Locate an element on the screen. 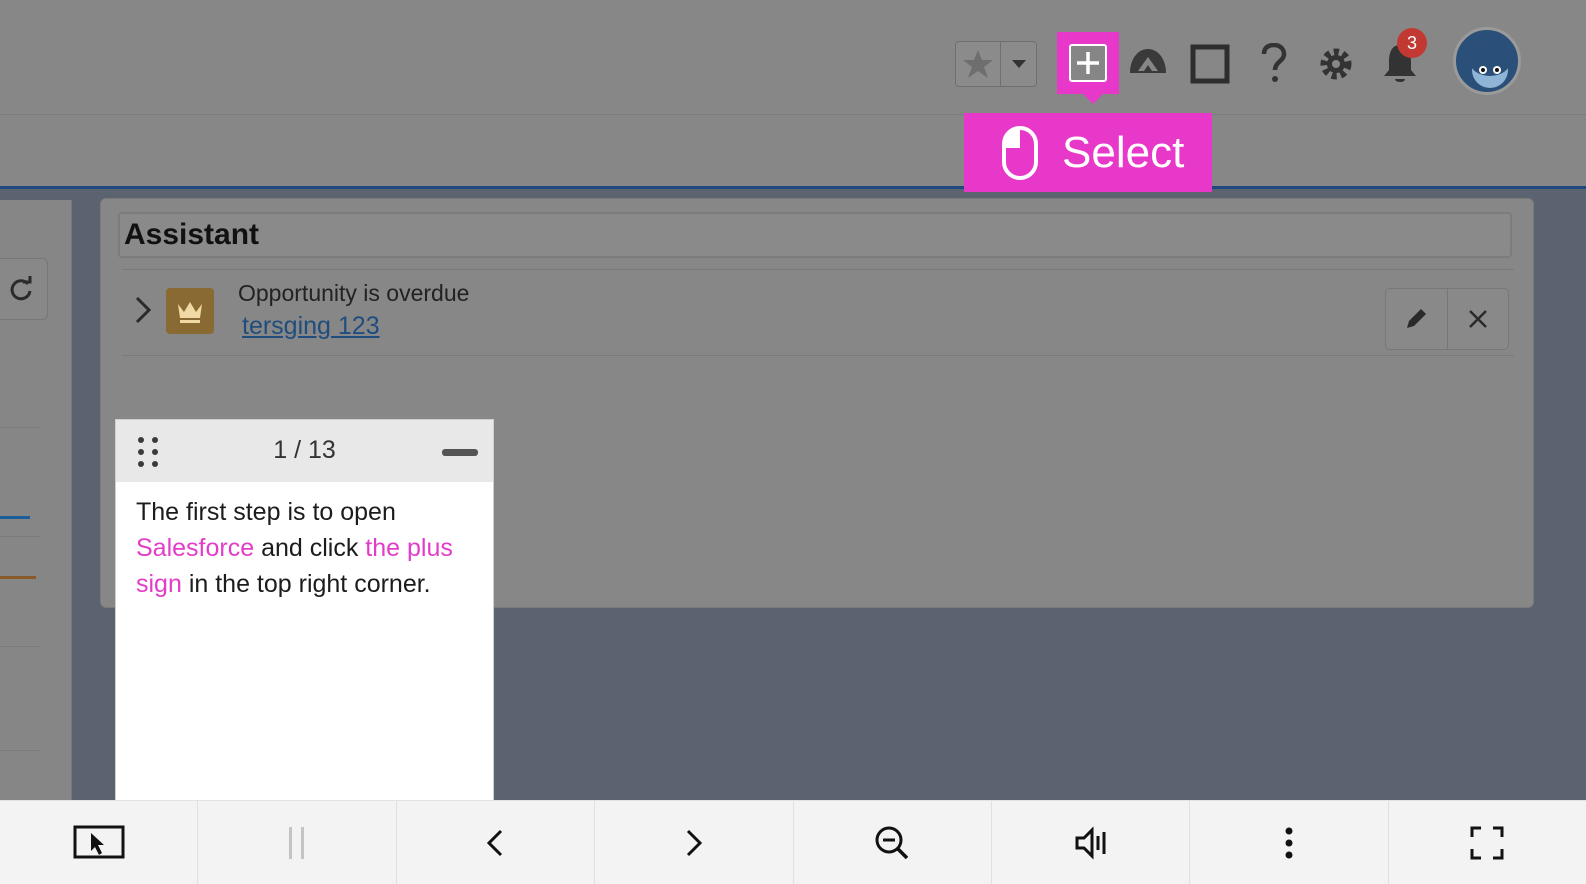 This screenshot has width=1586, height=884. expand-chevron-button is located at coordinates (143, 310).